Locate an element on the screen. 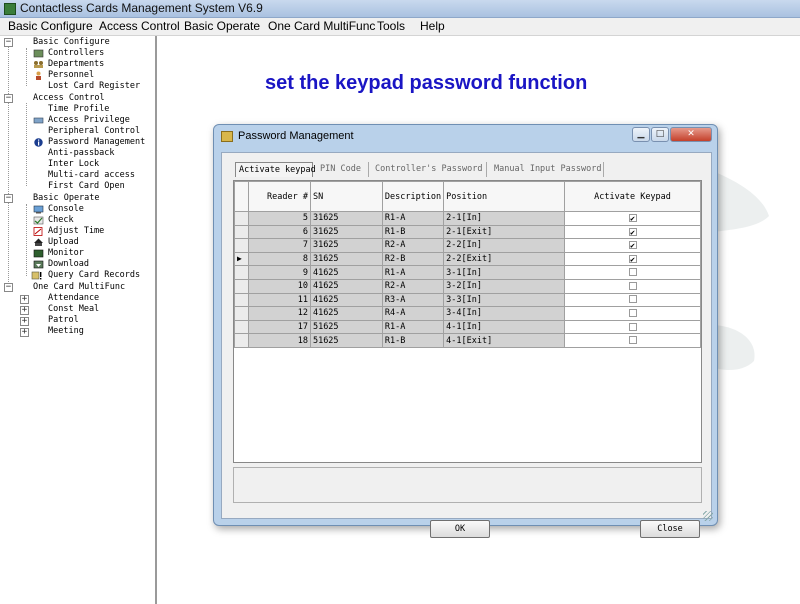 This screenshot has width=800, height=604. tab-pin-code: PIN Code is located at coordinates (343, 169).